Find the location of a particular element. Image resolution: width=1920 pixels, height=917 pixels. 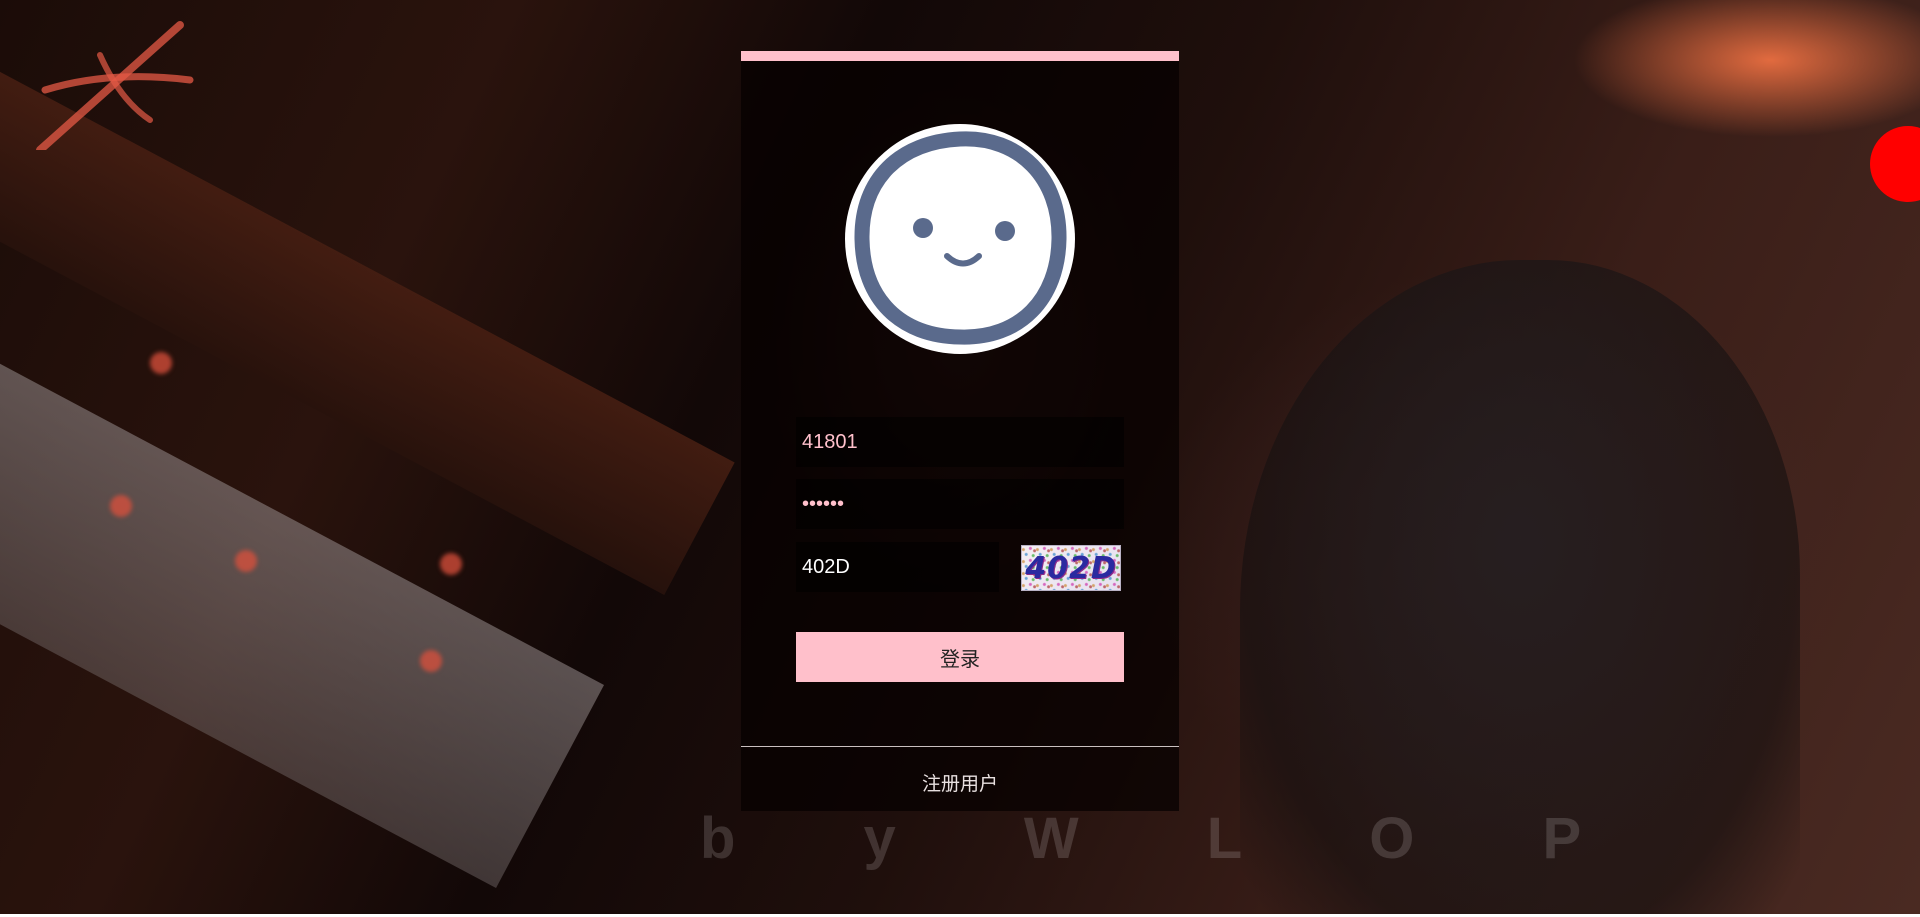

password-input is located at coordinates (960, 504).